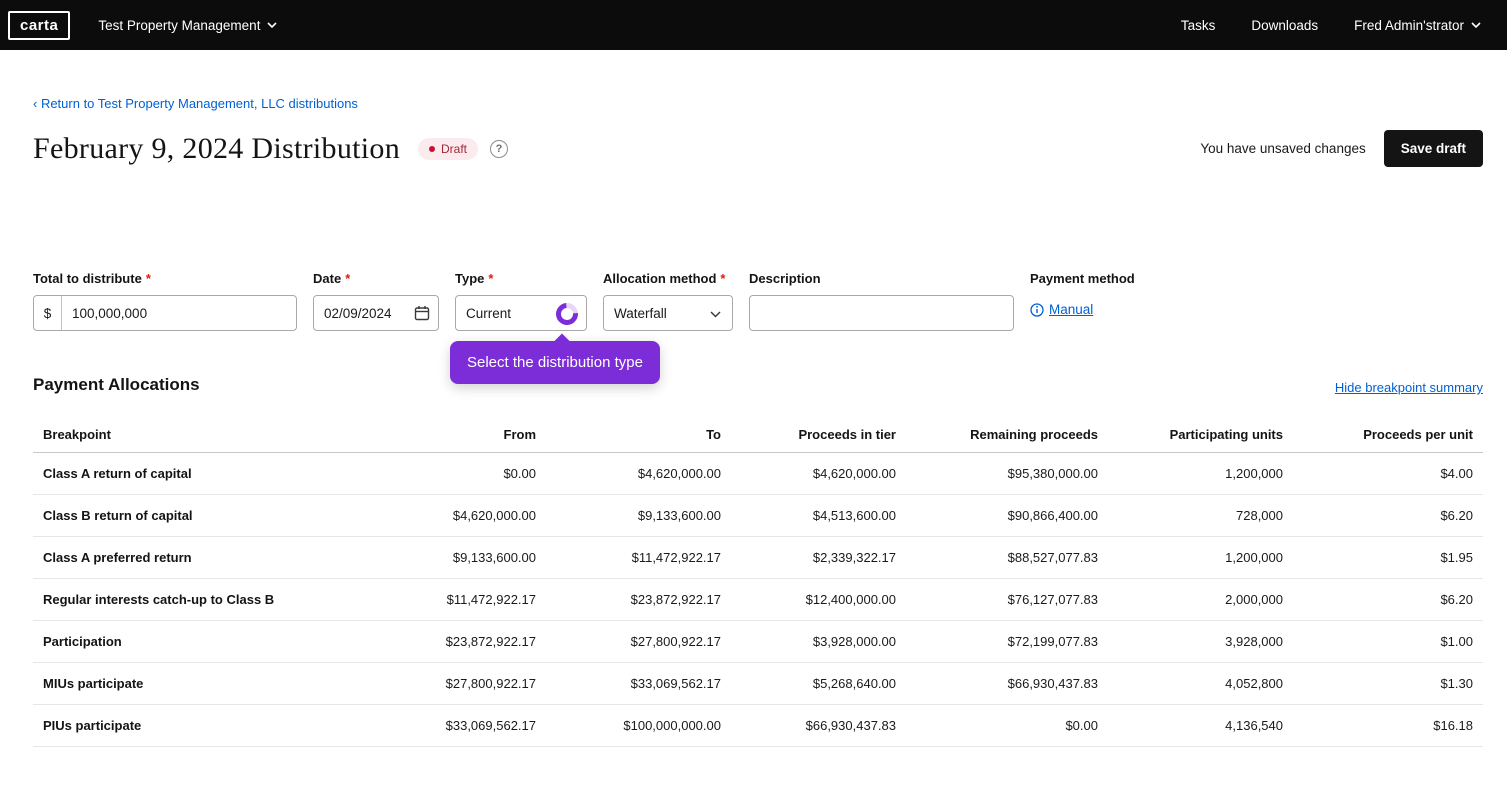  What do you see at coordinates (1007, 434) in the screenshot?
I see `column-header-remaining-proceeds: Remaining proceeds` at bounding box center [1007, 434].